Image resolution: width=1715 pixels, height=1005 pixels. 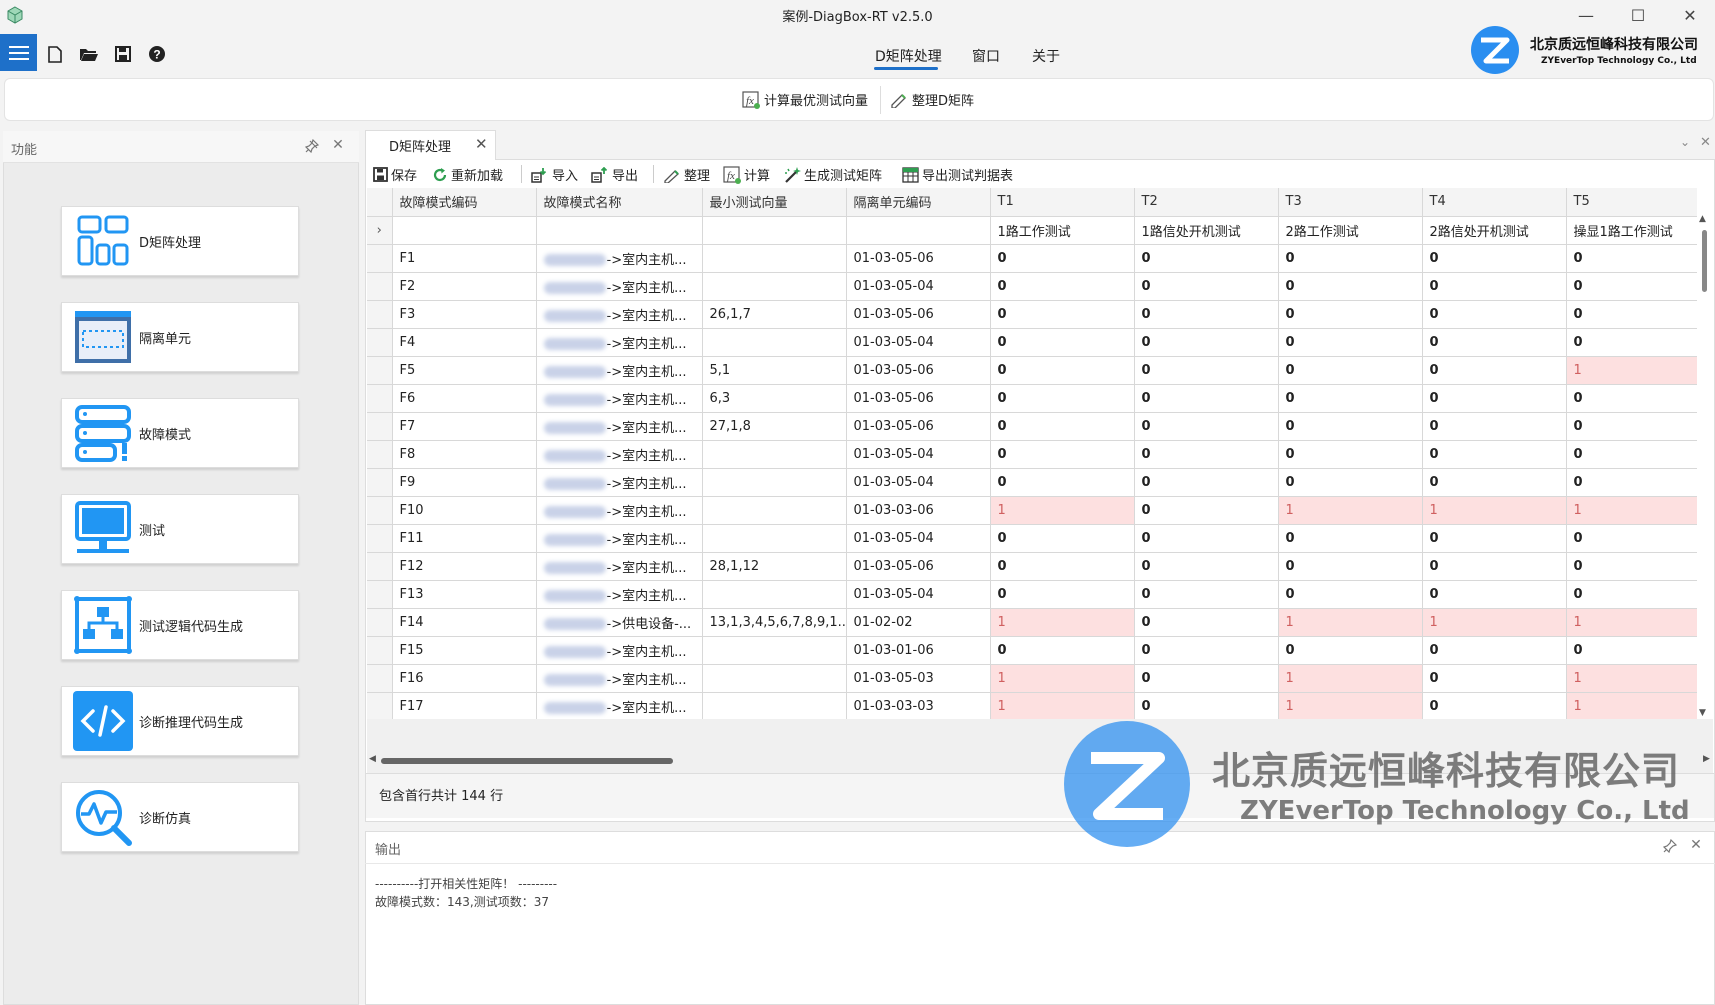 I want to click on card-diag-simulation: 诊断仿真, so click(x=180, y=817).